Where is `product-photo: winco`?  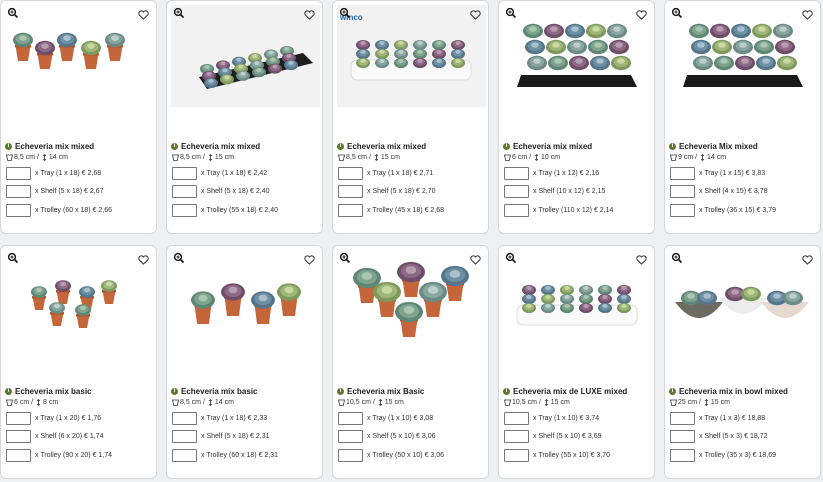 product-photo: winco is located at coordinates (411, 56).